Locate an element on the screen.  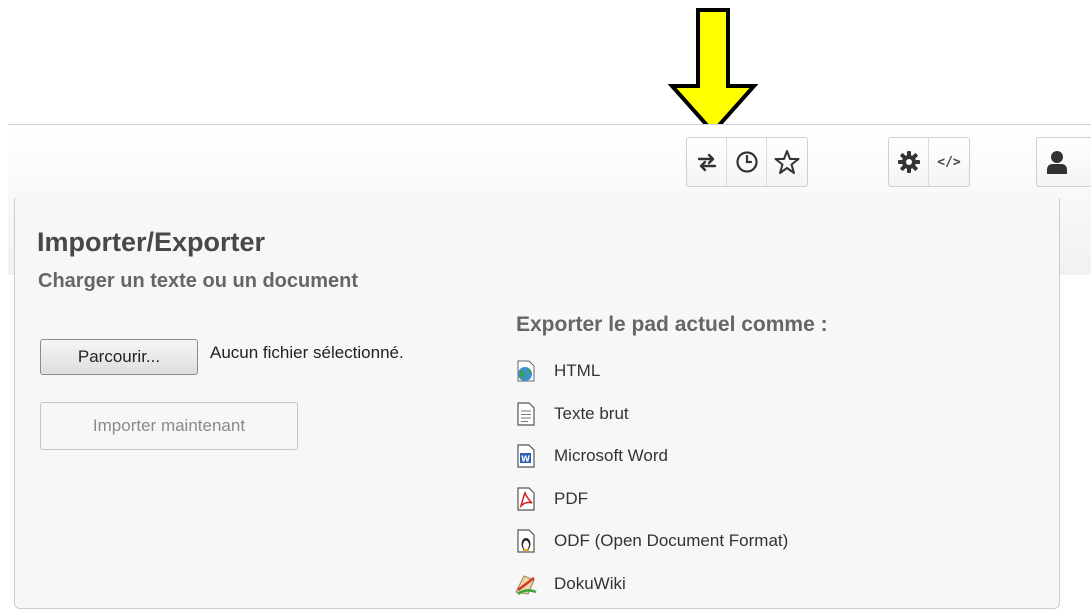
settings-icon is located at coordinates (908, 162).